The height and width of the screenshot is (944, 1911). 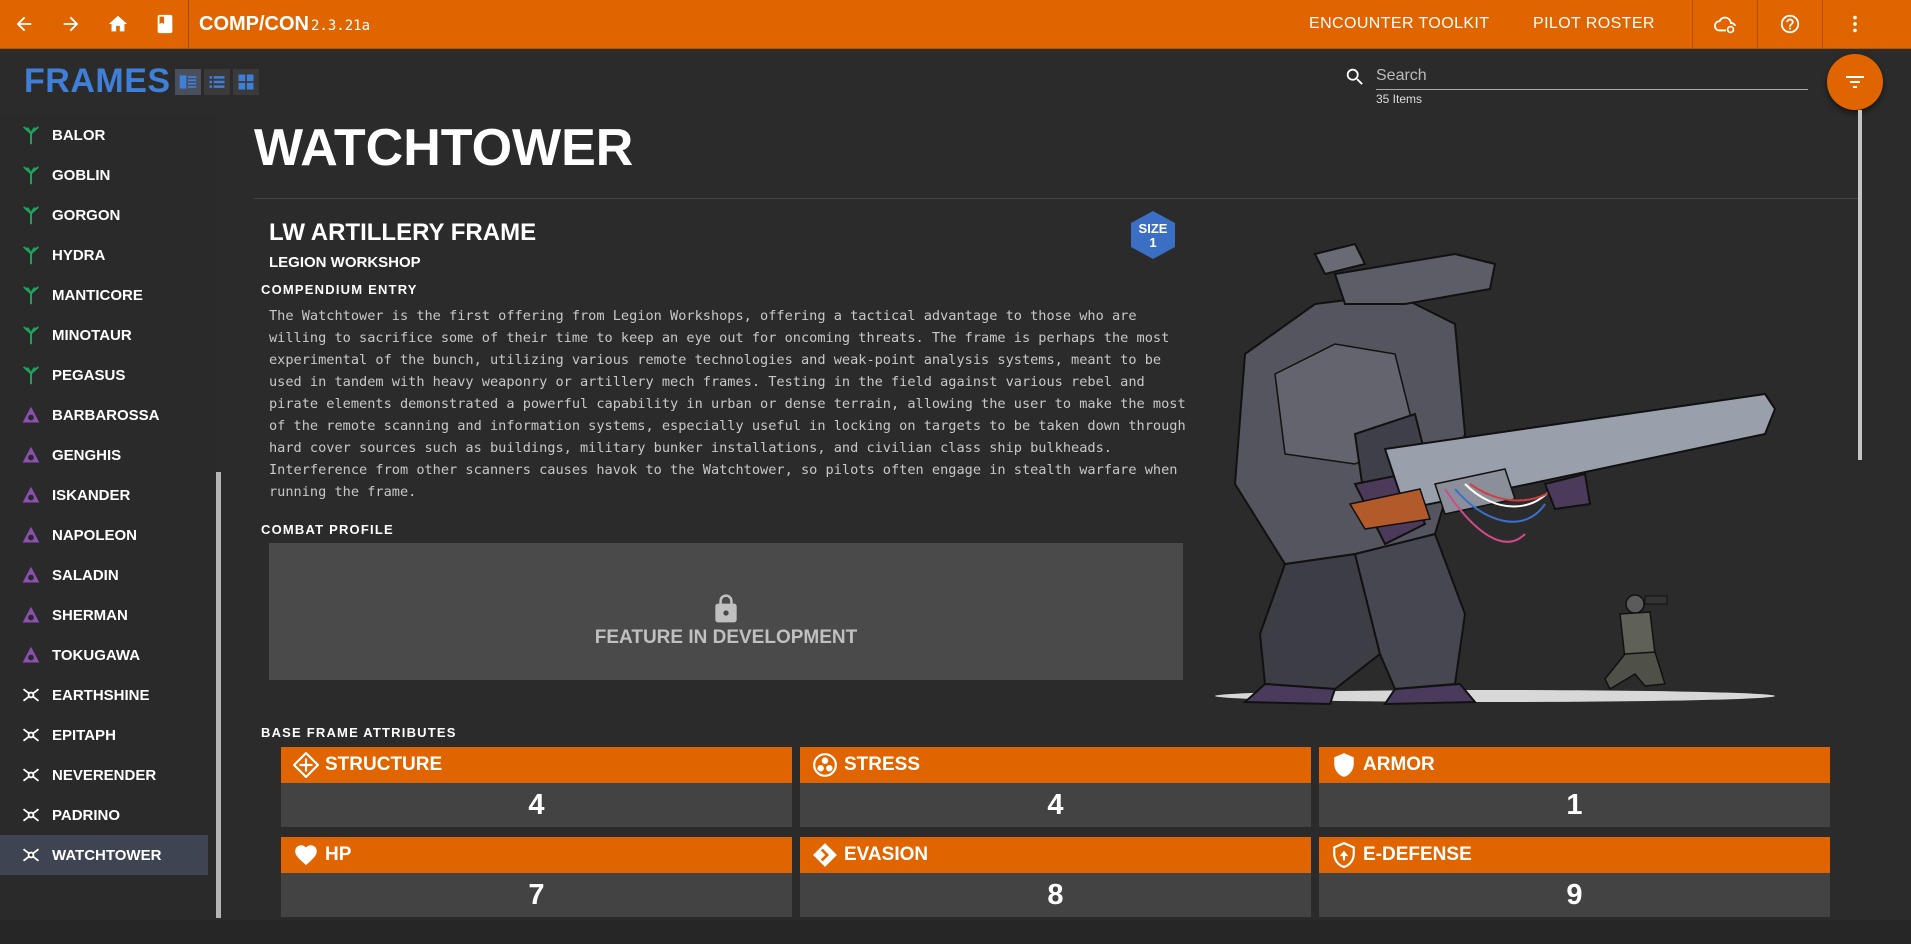 I want to click on attribute-structure: STRUCTURE 4, so click(x=536, y=787).